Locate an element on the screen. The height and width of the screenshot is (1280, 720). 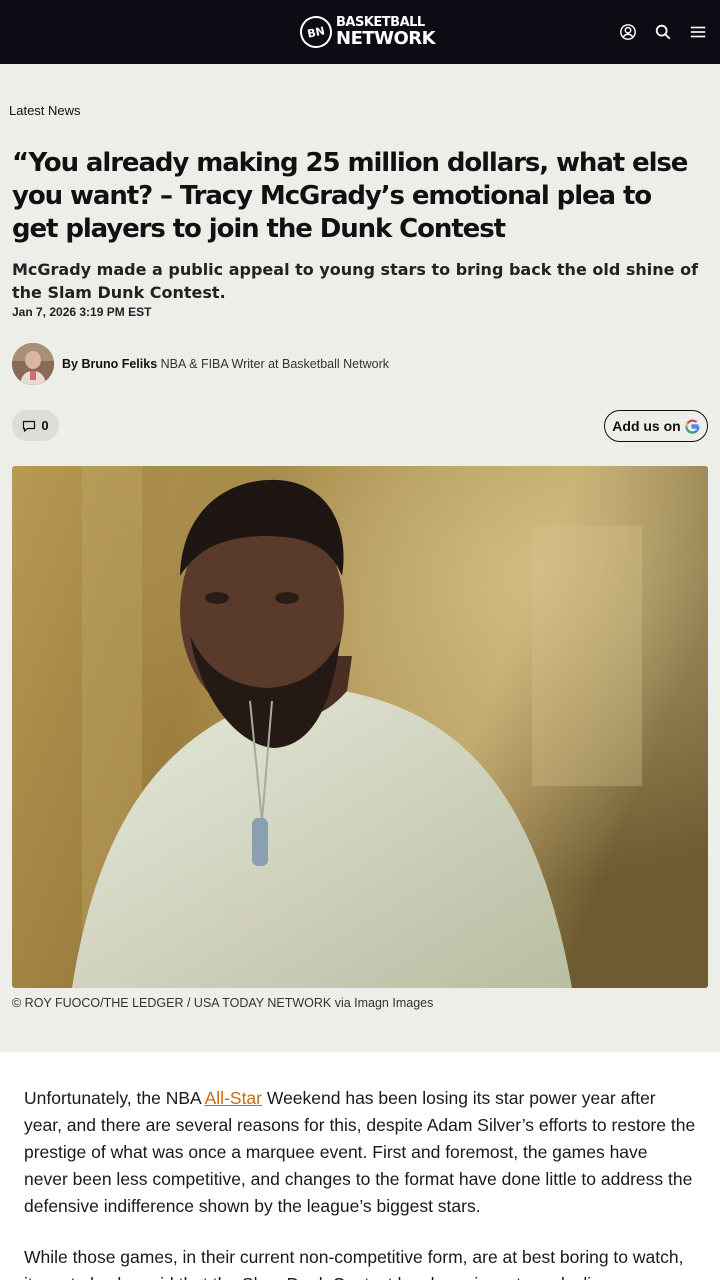
comments-button: 0 is located at coordinates (35, 425).